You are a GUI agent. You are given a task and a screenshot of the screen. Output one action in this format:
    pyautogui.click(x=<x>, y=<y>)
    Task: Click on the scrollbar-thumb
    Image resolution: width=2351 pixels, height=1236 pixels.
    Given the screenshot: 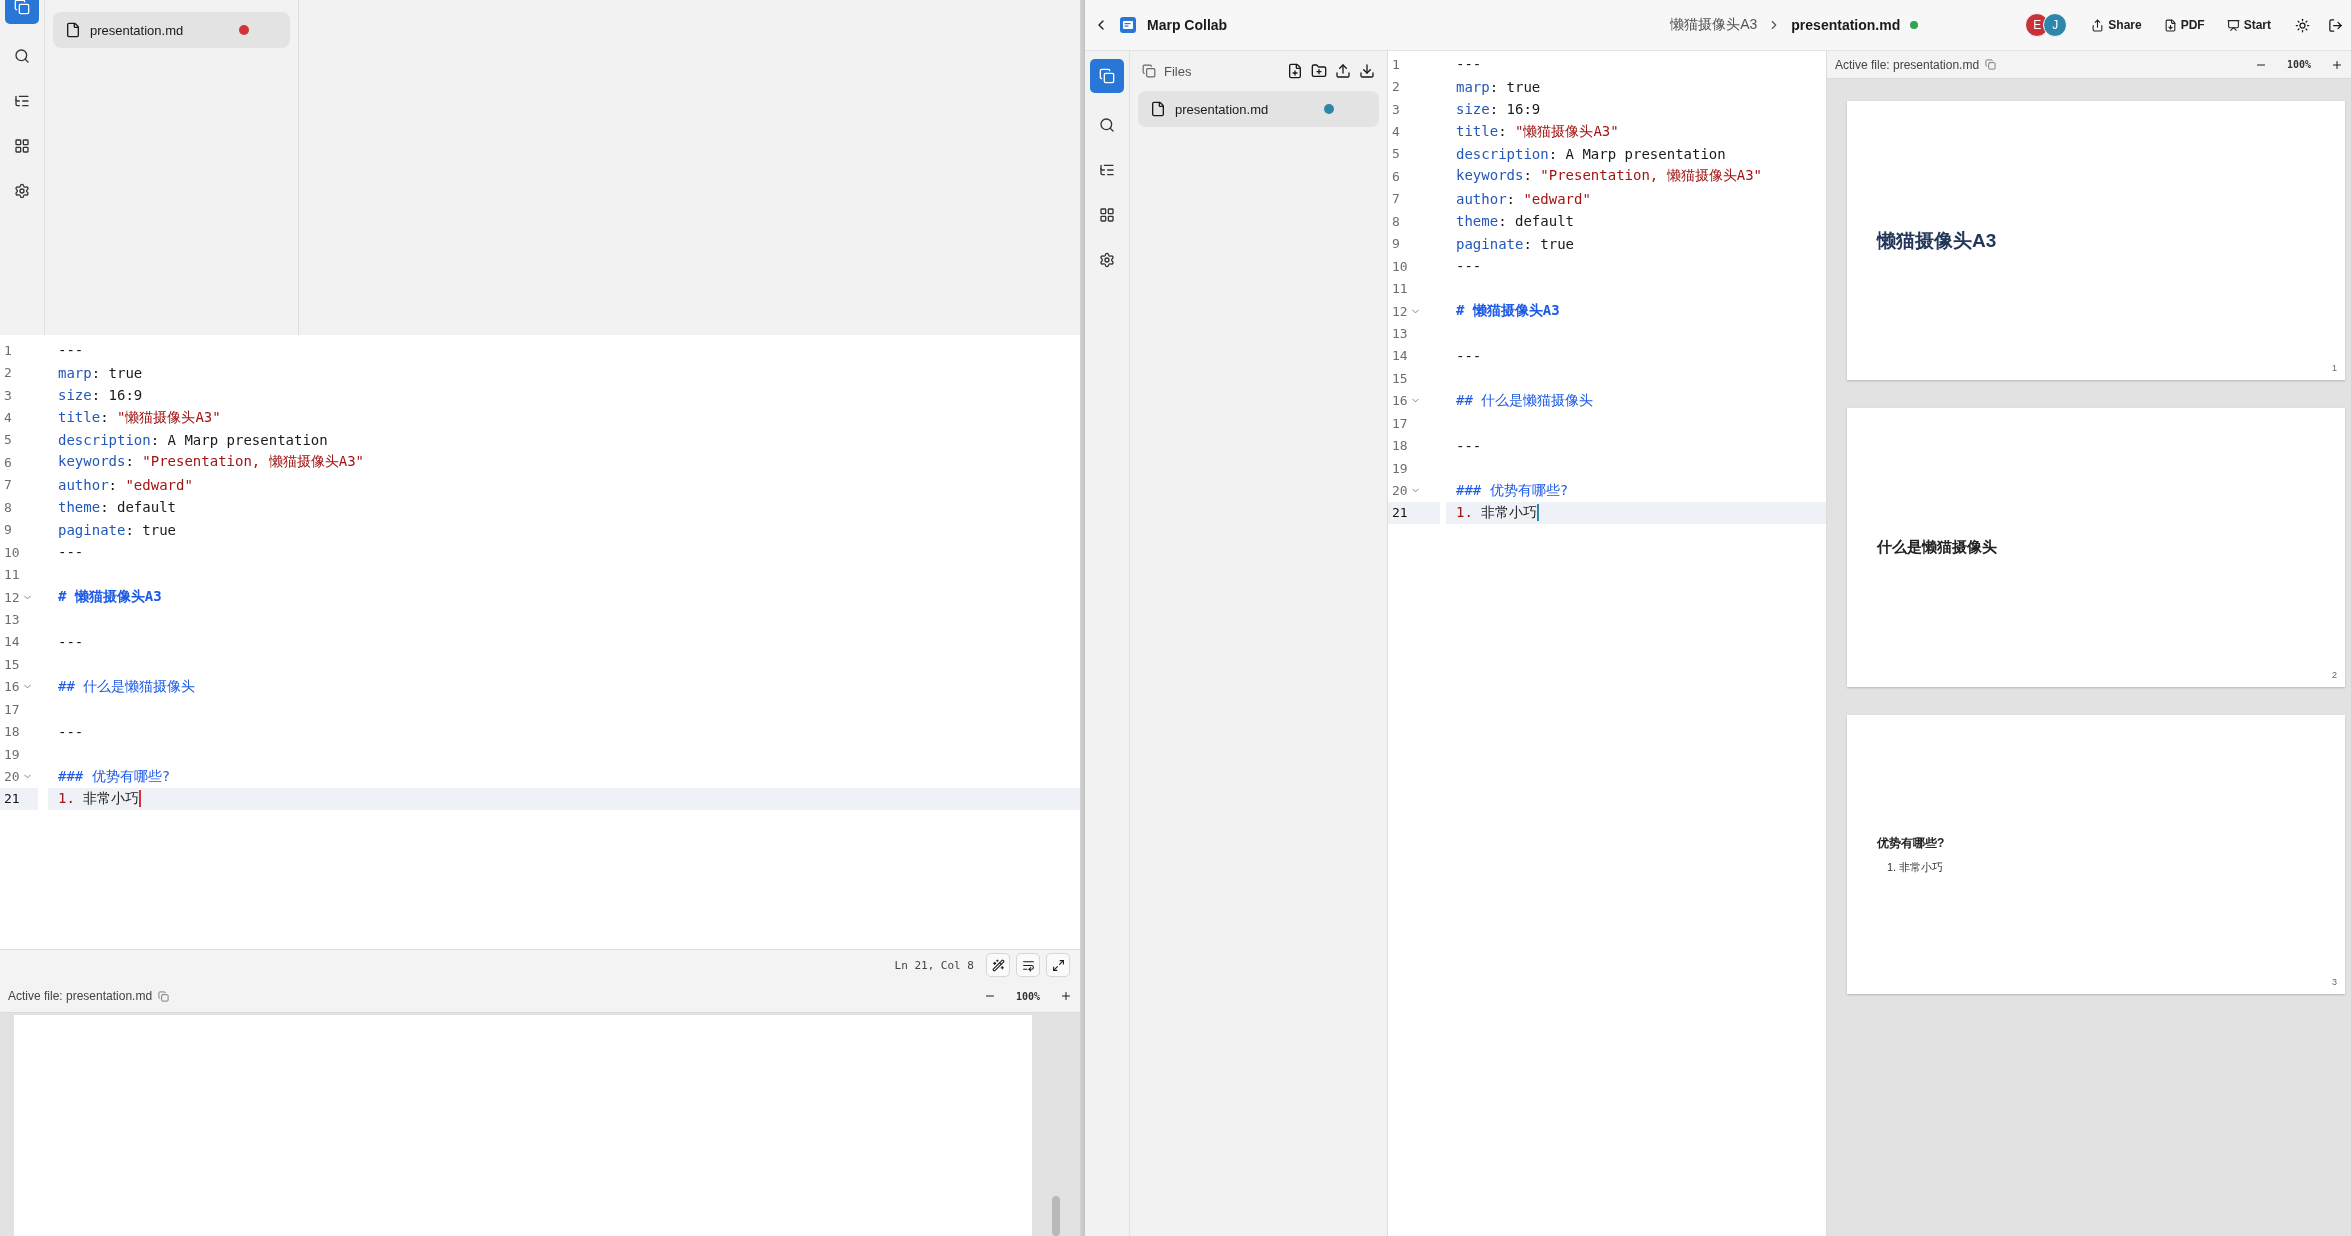 What is the action you would take?
    pyautogui.click(x=1056, y=1216)
    